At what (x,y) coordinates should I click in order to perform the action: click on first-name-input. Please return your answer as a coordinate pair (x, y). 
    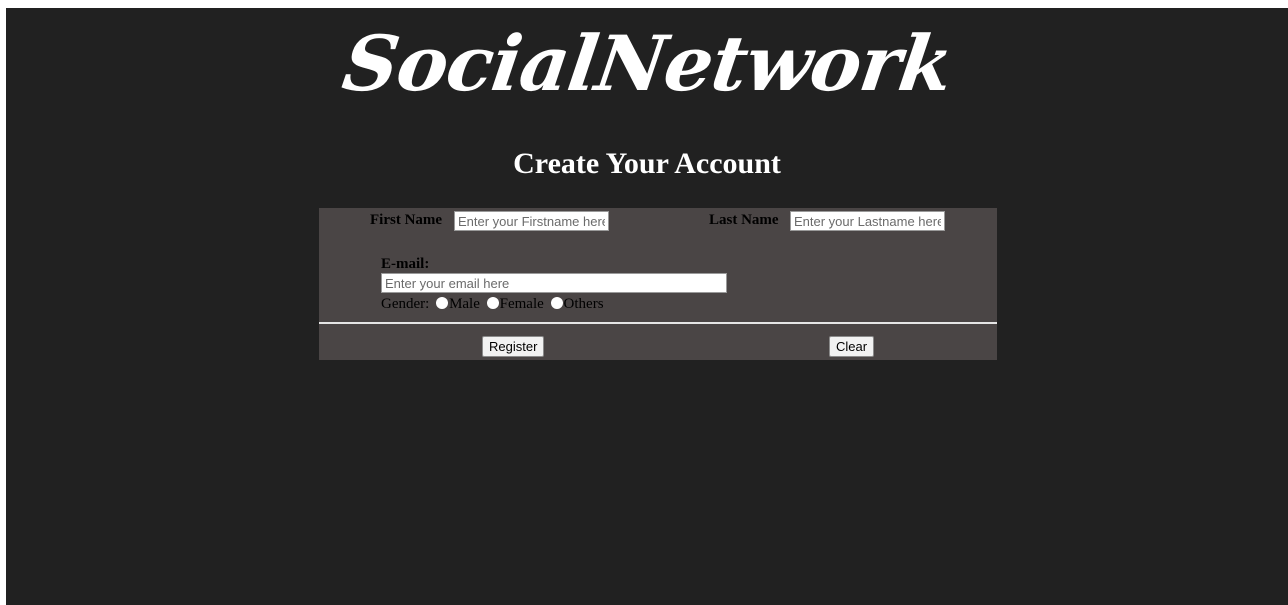
    Looking at the image, I should click on (531, 221).